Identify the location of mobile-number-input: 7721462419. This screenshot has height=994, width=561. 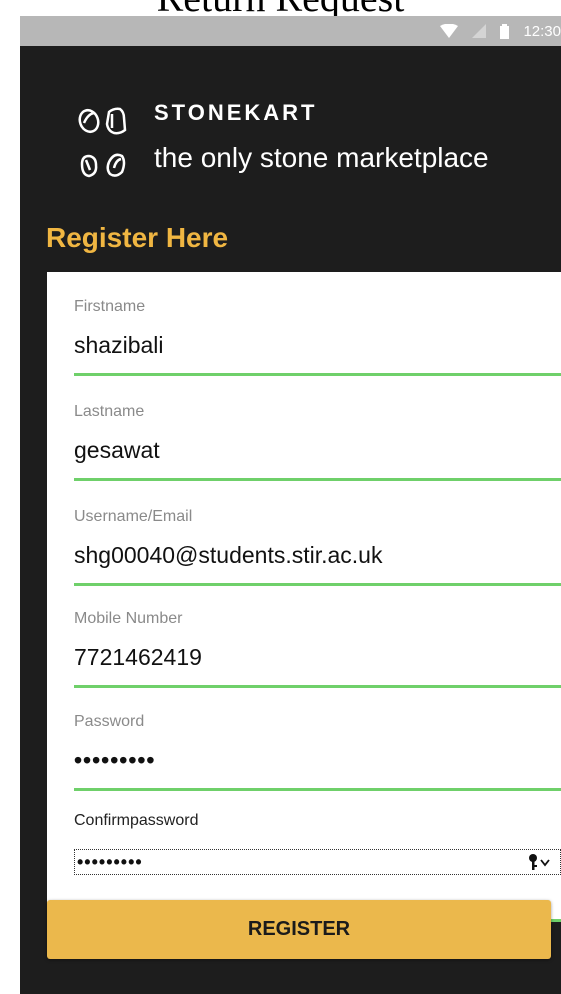
(138, 657).